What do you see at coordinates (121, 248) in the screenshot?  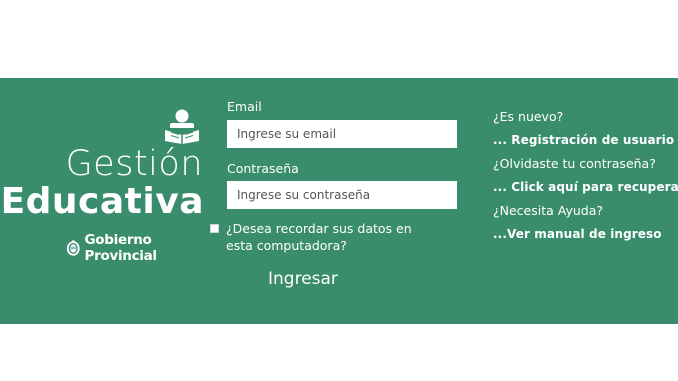 I see `government-name: Gobierno Provincial` at bounding box center [121, 248].